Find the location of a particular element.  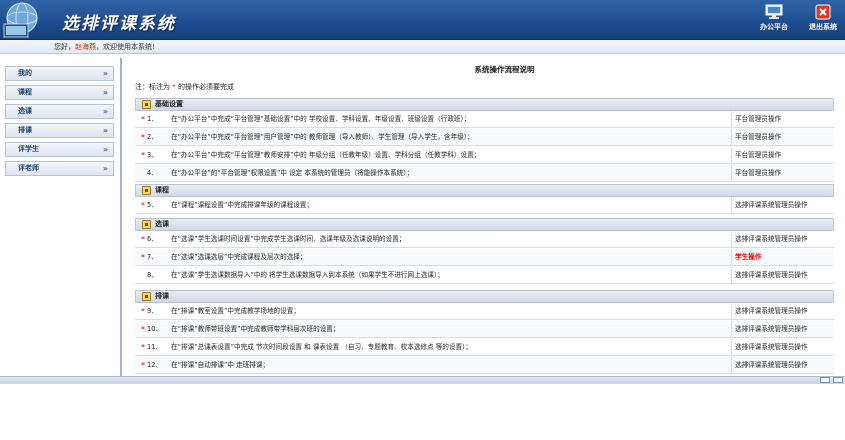

step-number: 7、 is located at coordinates (152, 257).